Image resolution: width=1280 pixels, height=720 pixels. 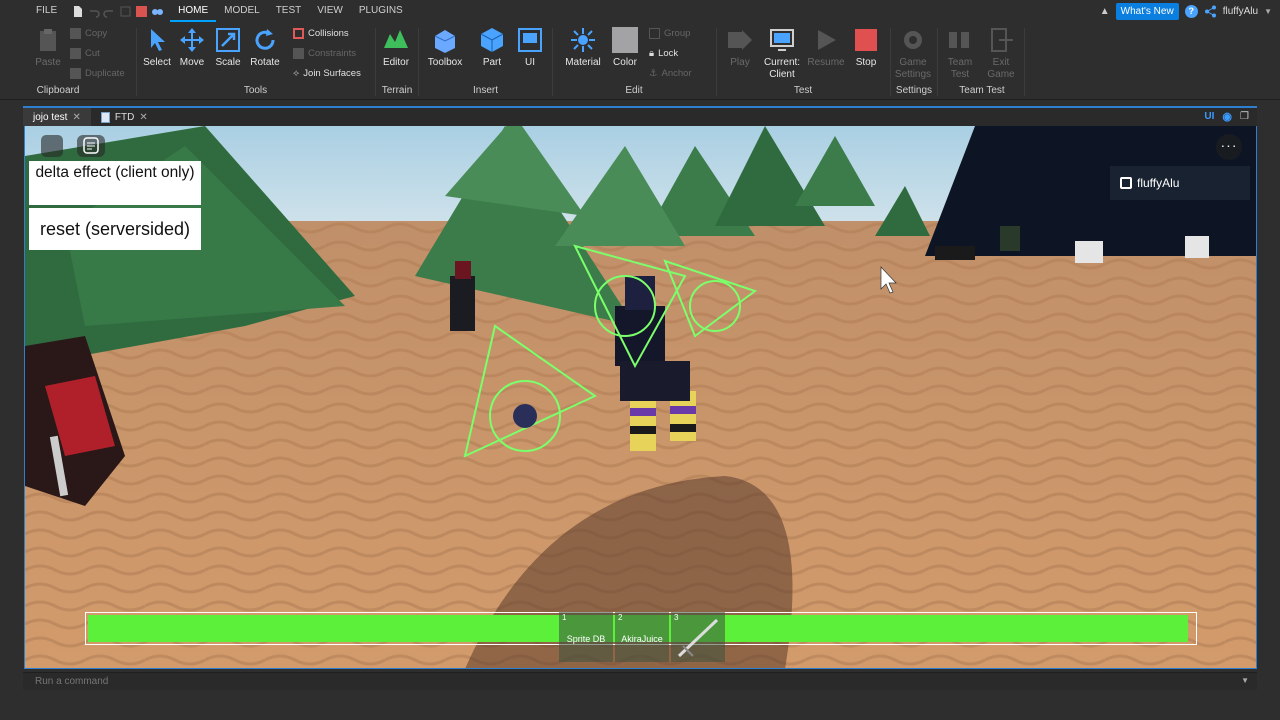 What do you see at coordinates (1001, 53) in the screenshot?
I see `exit-game-button: Exit Game` at bounding box center [1001, 53].